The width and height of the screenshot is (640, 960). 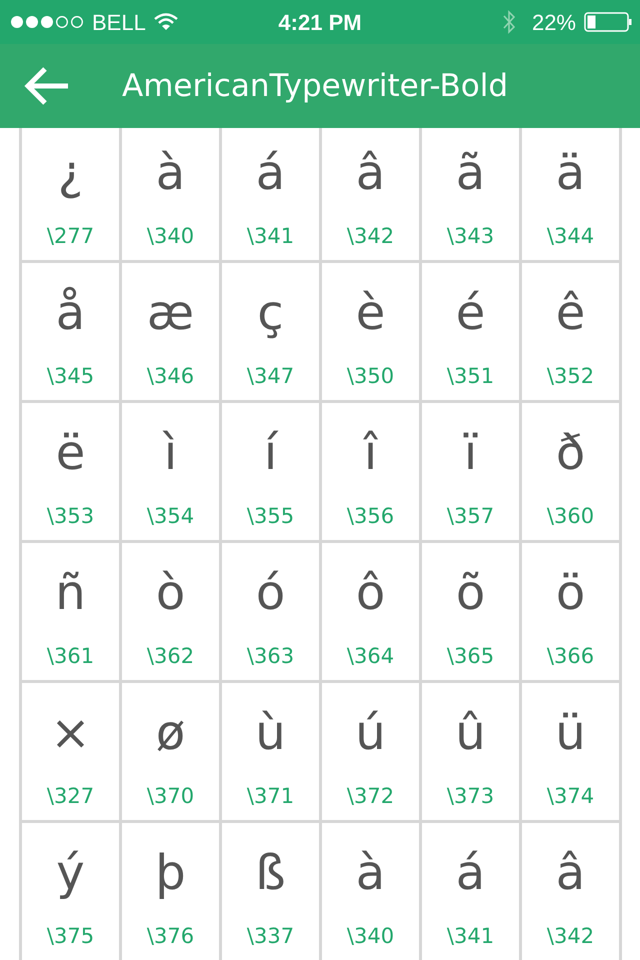 I want to click on glyph-tile: ý \375, so click(x=70, y=891).